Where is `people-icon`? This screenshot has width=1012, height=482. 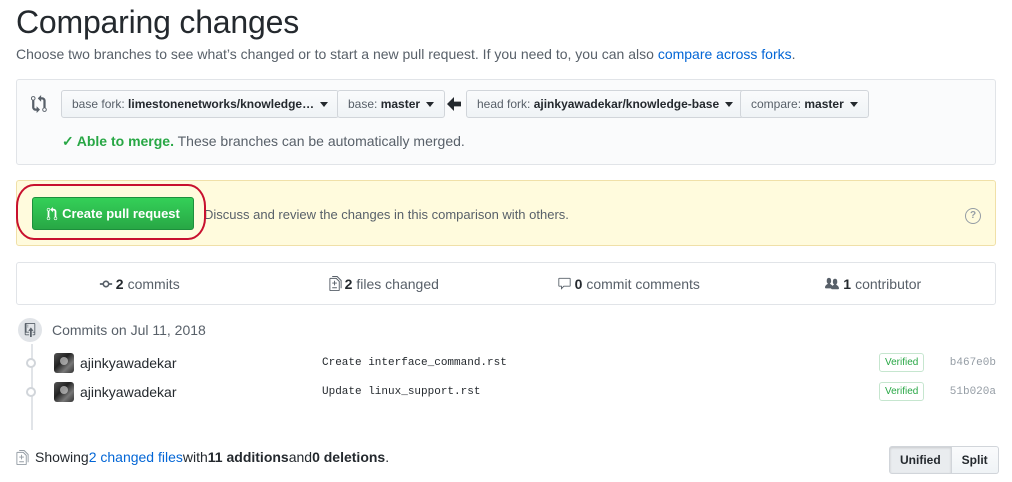 people-icon is located at coordinates (832, 283).